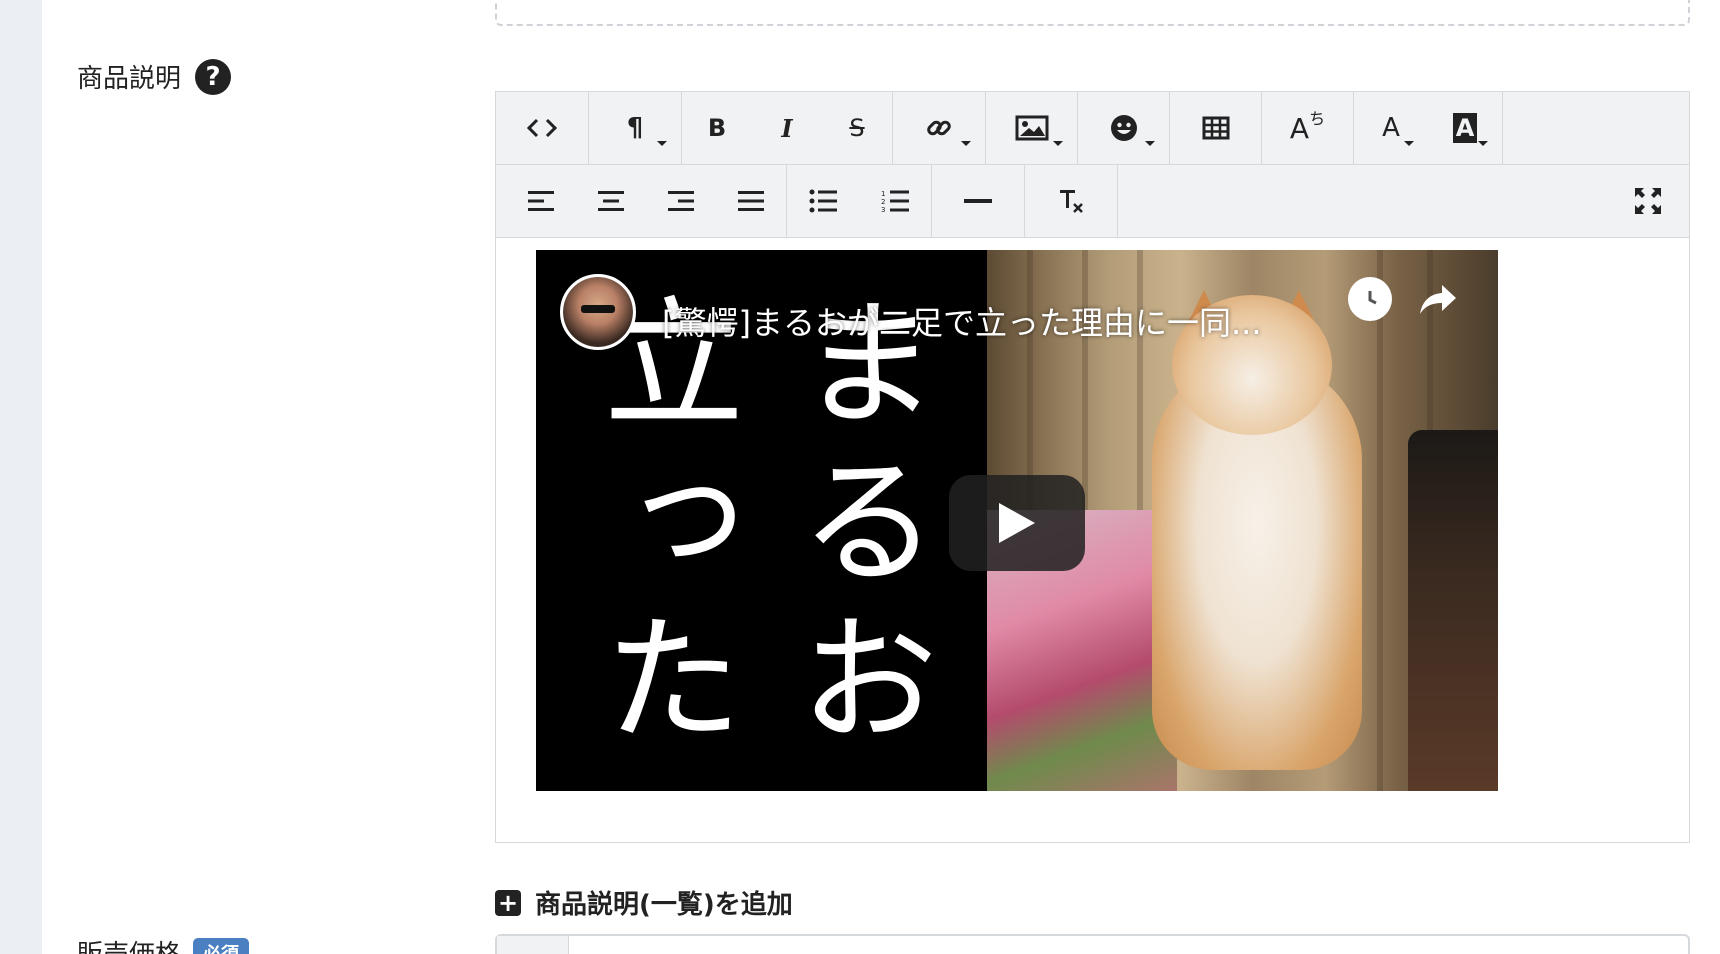 The height and width of the screenshot is (954, 1720). What do you see at coordinates (598, 309) in the screenshot?
I see `avatar-sunglasses` at bounding box center [598, 309].